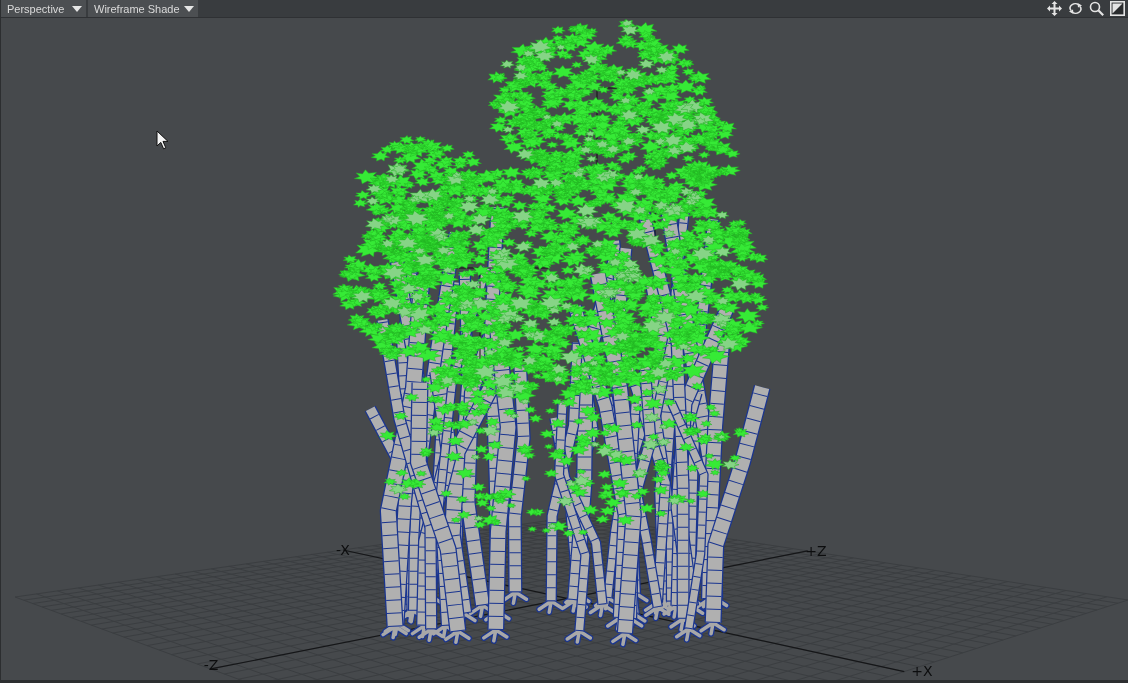 The width and height of the screenshot is (1128, 683). What do you see at coordinates (143, 8) in the screenshot?
I see `shading-mode-dropdown: Wireframe Shade` at bounding box center [143, 8].